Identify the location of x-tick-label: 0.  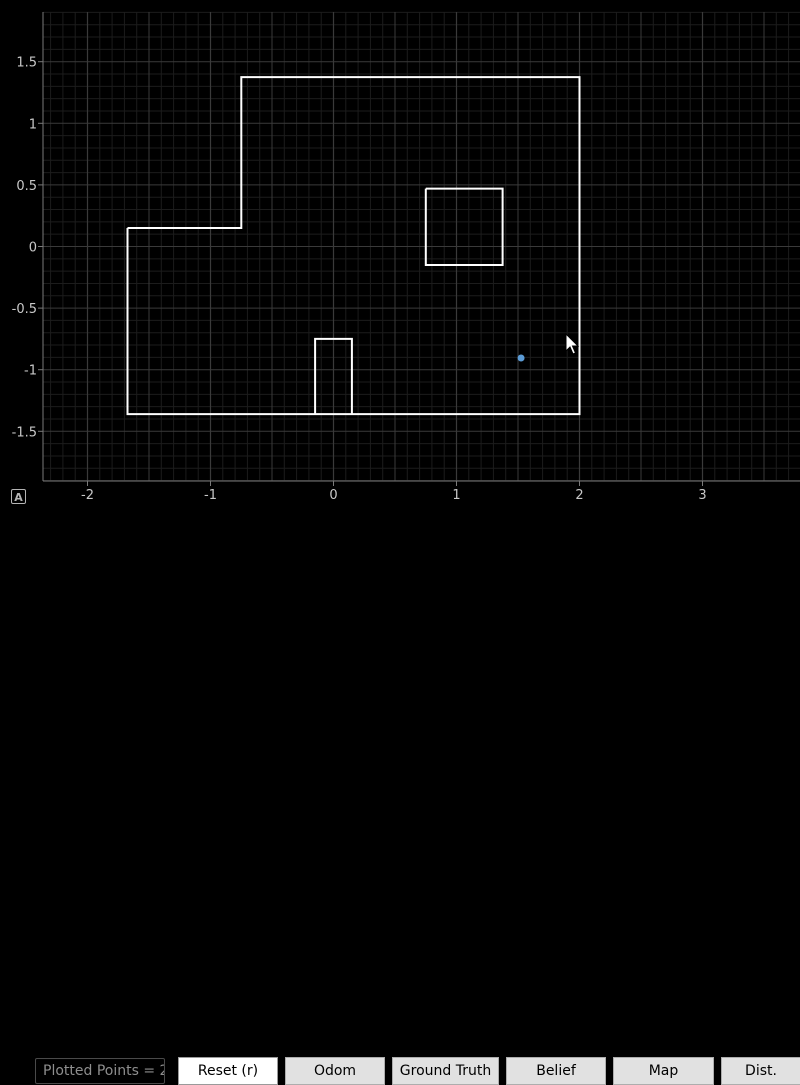
(333, 495).